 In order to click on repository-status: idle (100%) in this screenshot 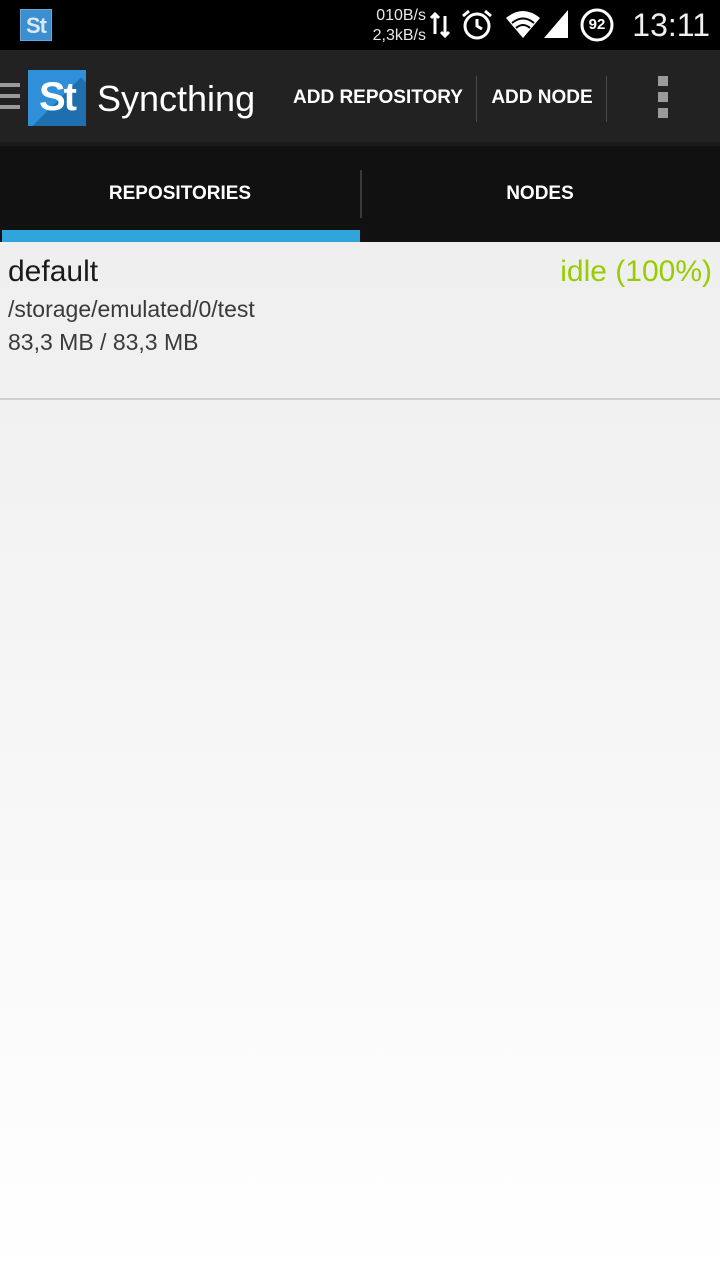, I will do `click(636, 271)`.